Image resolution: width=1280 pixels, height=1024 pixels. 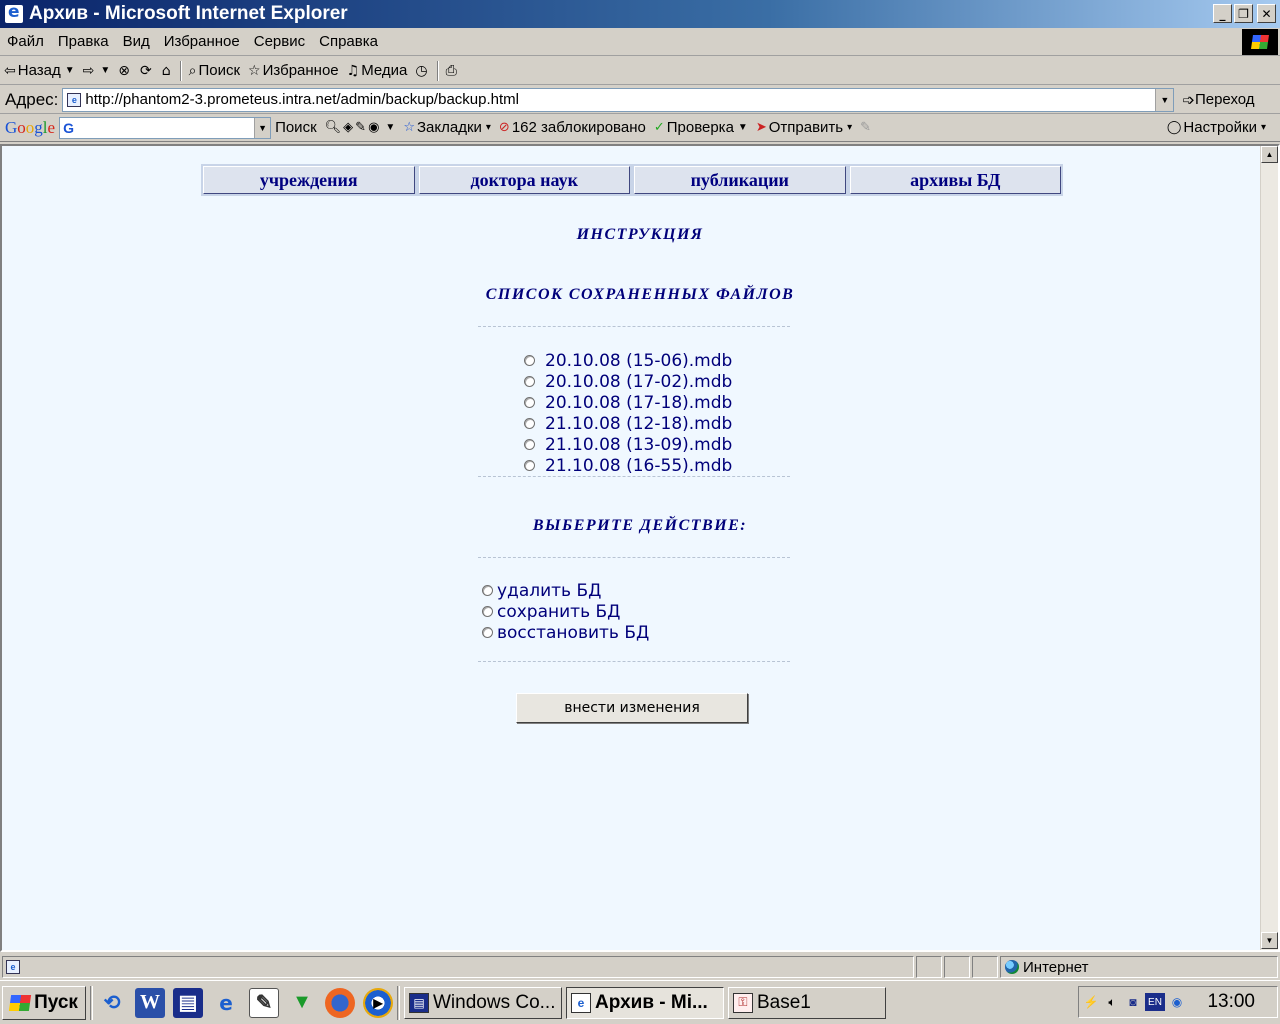 I want to click on maximize-button: ❐, so click(x=1243, y=13).